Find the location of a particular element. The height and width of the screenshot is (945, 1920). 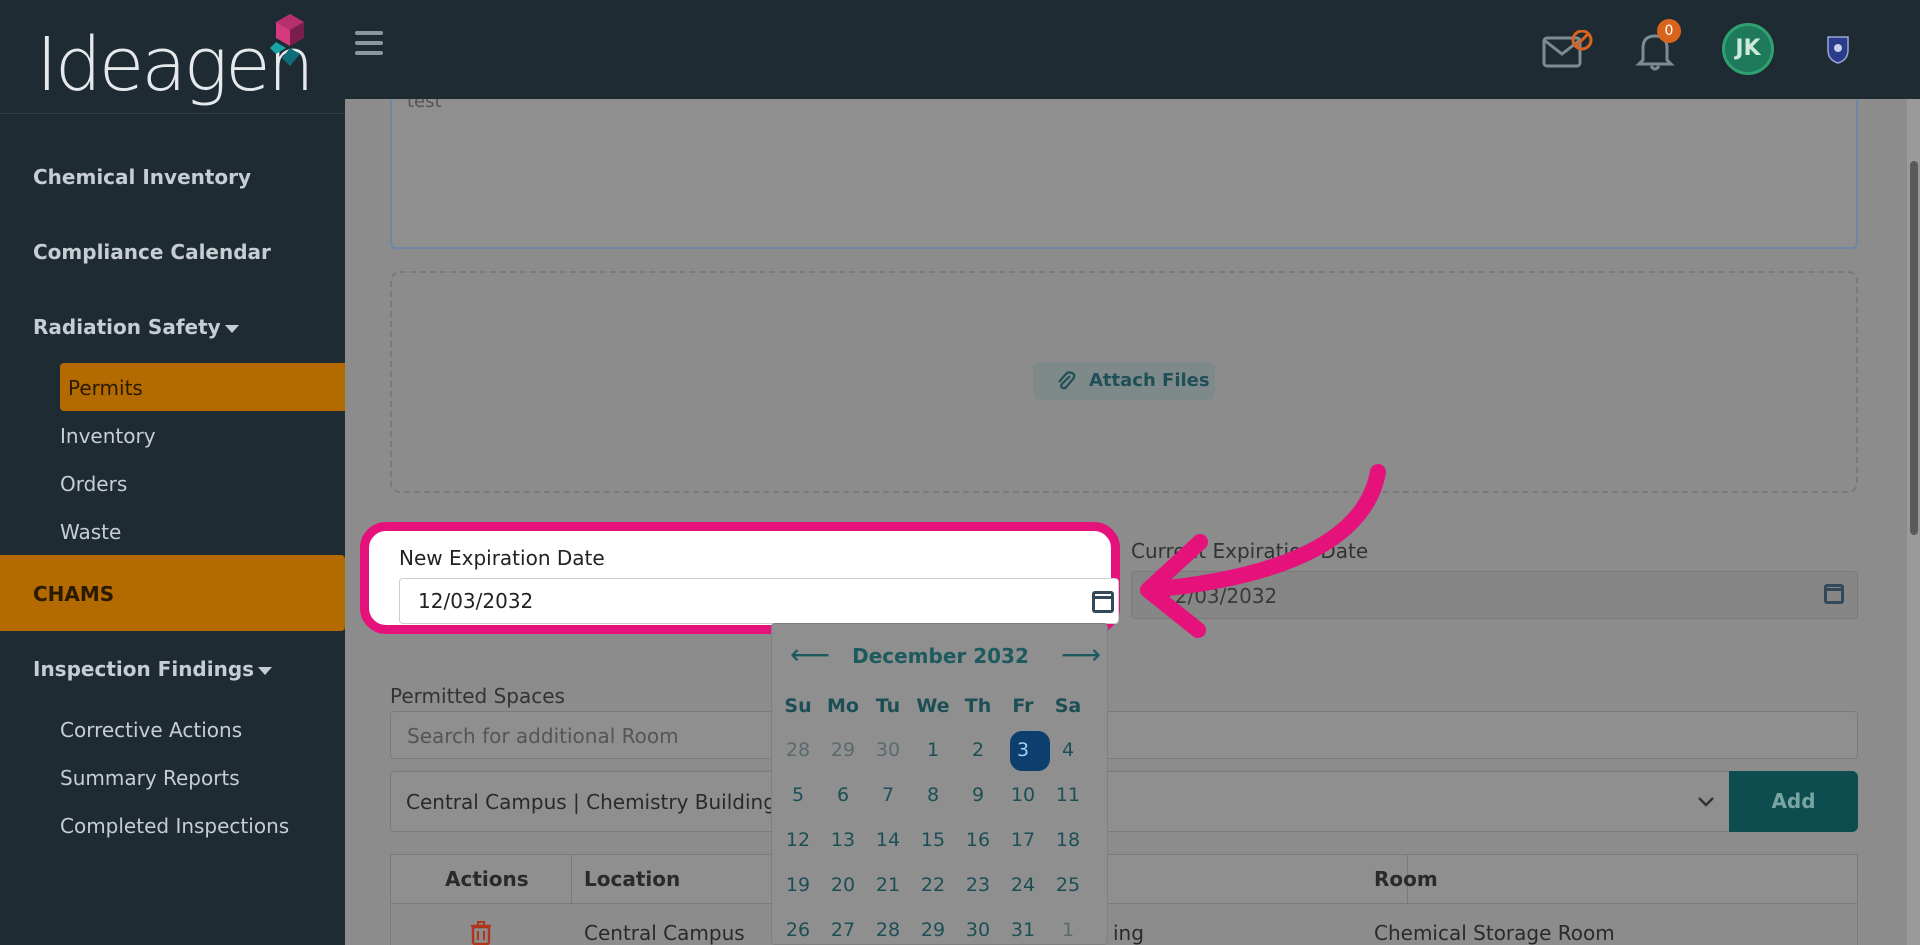

room-search-placeholder: Search for additional Room is located at coordinates (543, 736).